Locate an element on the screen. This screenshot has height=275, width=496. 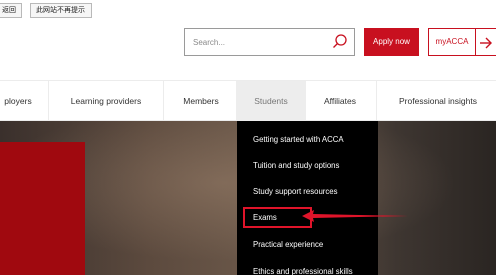
menu-item-ethics: Ethics and professional skills is located at coordinates (303, 271).